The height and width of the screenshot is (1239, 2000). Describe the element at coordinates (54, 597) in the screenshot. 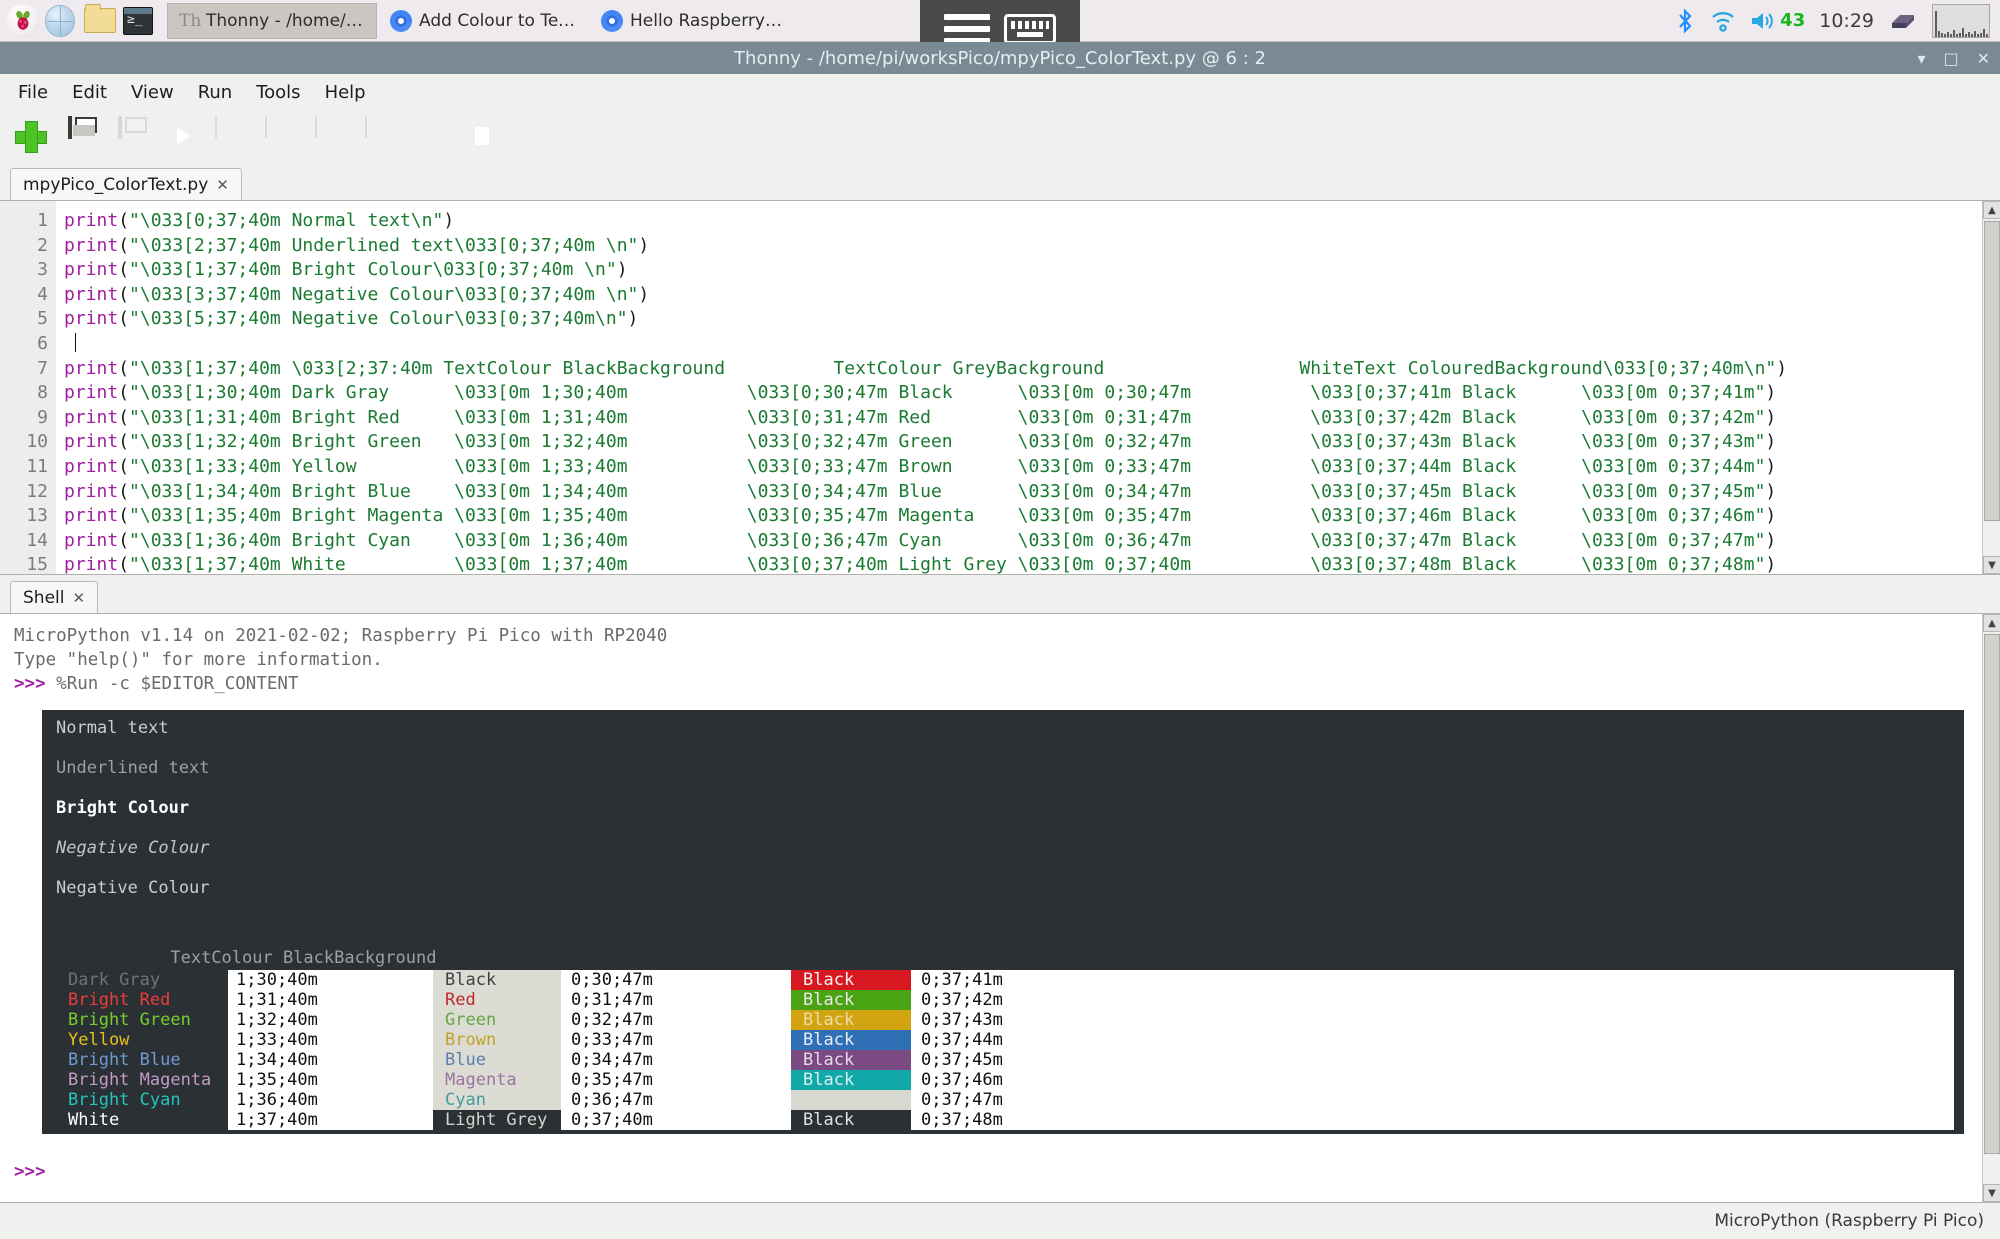

I see `shell-tab: Shell ✕` at that location.